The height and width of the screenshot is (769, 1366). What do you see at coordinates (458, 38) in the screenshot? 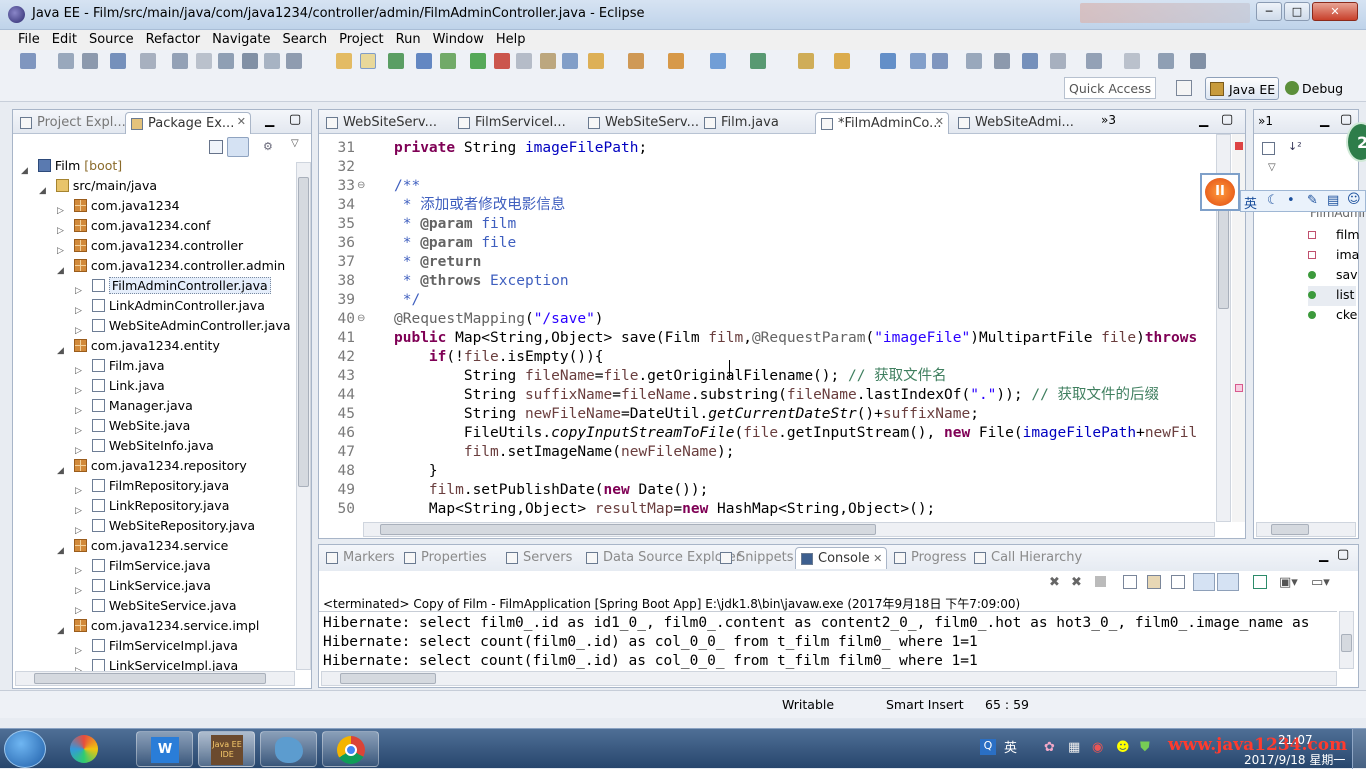
I see `menu-window: Window` at bounding box center [458, 38].